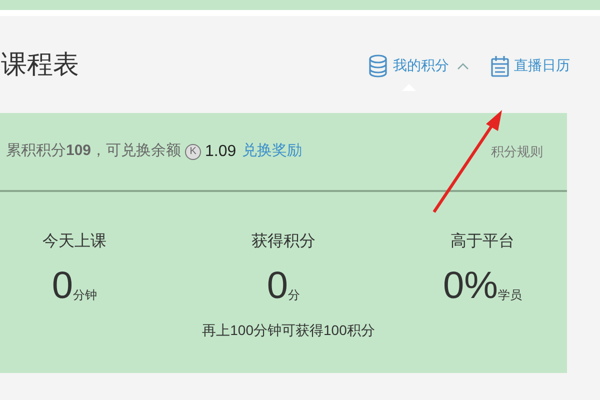  I want to click on stat-label: 今天上课, so click(74, 242).